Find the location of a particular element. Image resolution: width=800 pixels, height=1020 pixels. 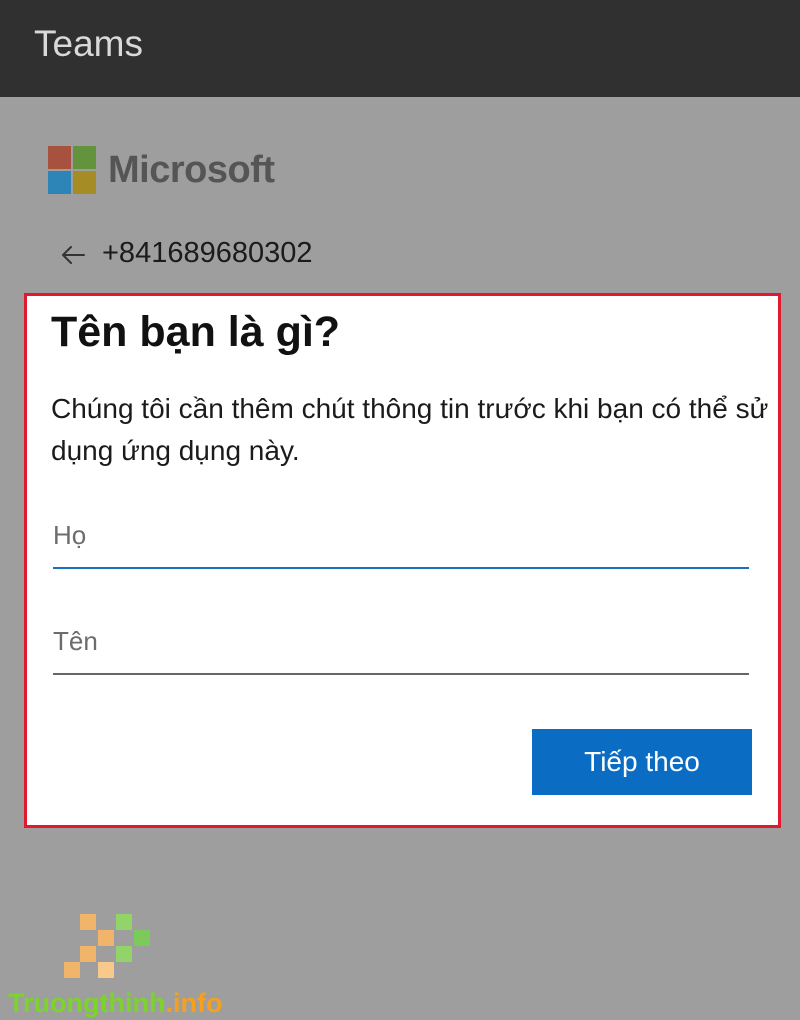

watermark-text-part2: .info is located at coordinates (194, 1003).